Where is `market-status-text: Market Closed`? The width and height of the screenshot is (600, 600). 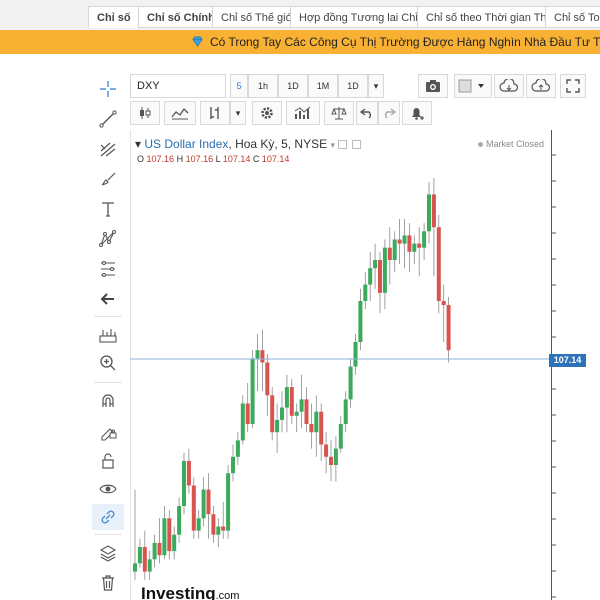 market-status-text: Market Closed is located at coordinates (515, 144).